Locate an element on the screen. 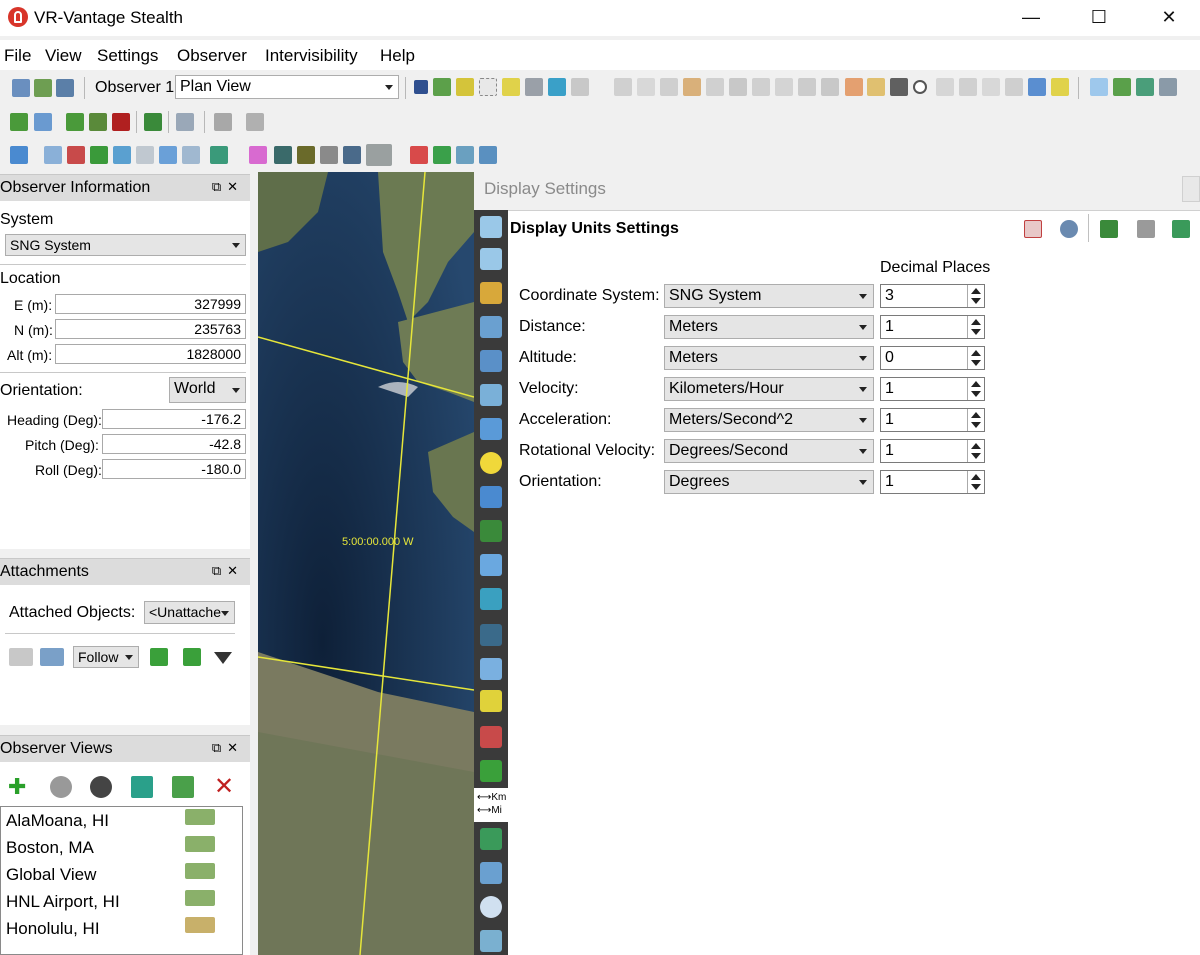 Image resolution: width=1200 pixels, height=955 pixels. tool-13-icon is located at coordinates (1014, 87).